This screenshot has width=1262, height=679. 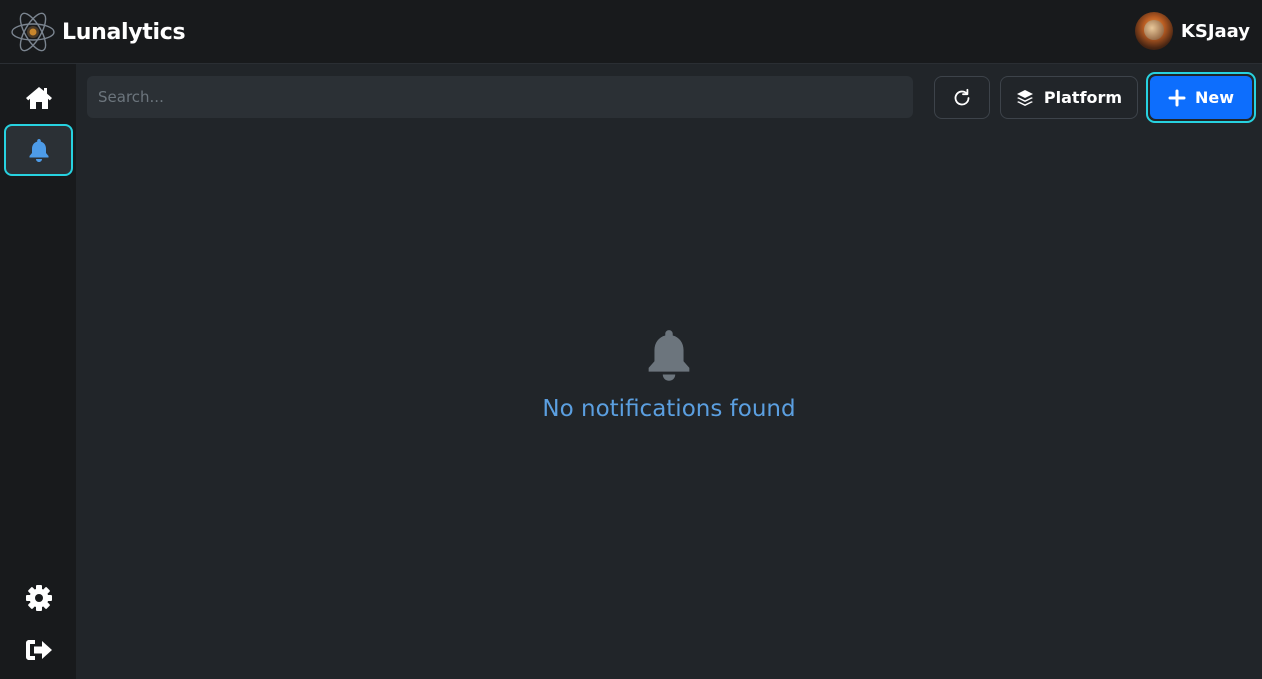 I want to click on home-icon, so click(x=38, y=98).